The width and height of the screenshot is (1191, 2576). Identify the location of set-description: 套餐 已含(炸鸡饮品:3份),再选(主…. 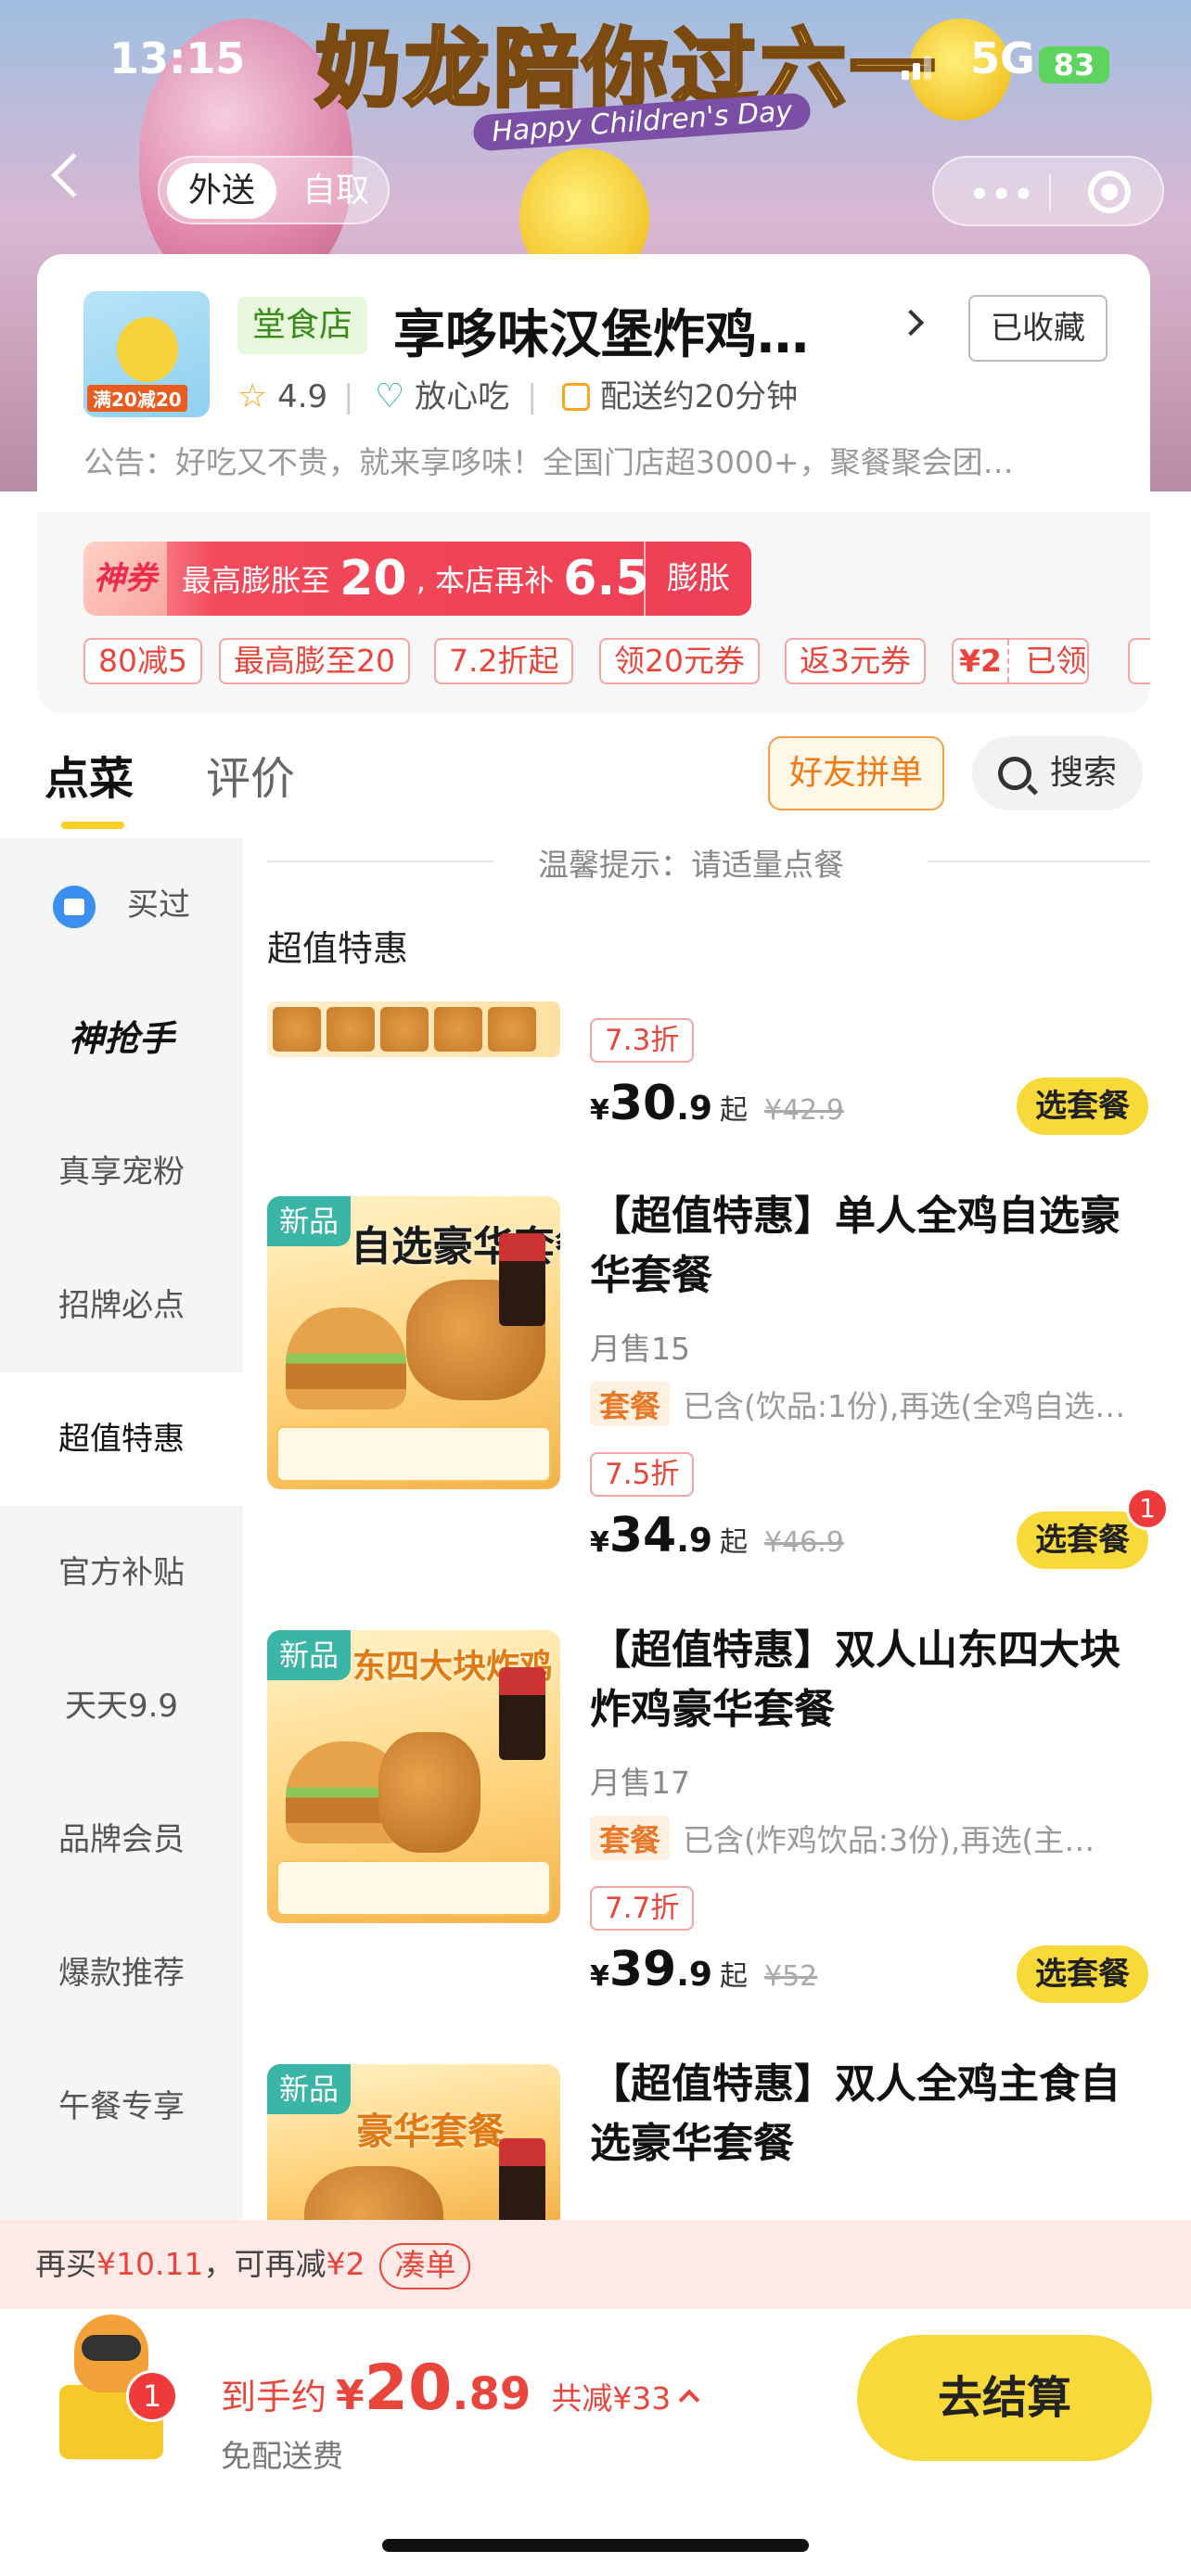
(868, 1838).